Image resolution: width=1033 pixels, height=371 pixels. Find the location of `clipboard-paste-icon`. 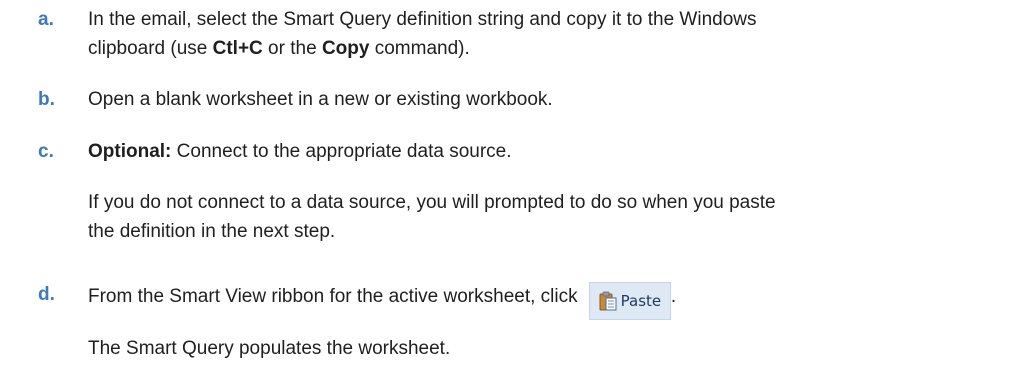

clipboard-paste-icon is located at coordinates (608, 301).